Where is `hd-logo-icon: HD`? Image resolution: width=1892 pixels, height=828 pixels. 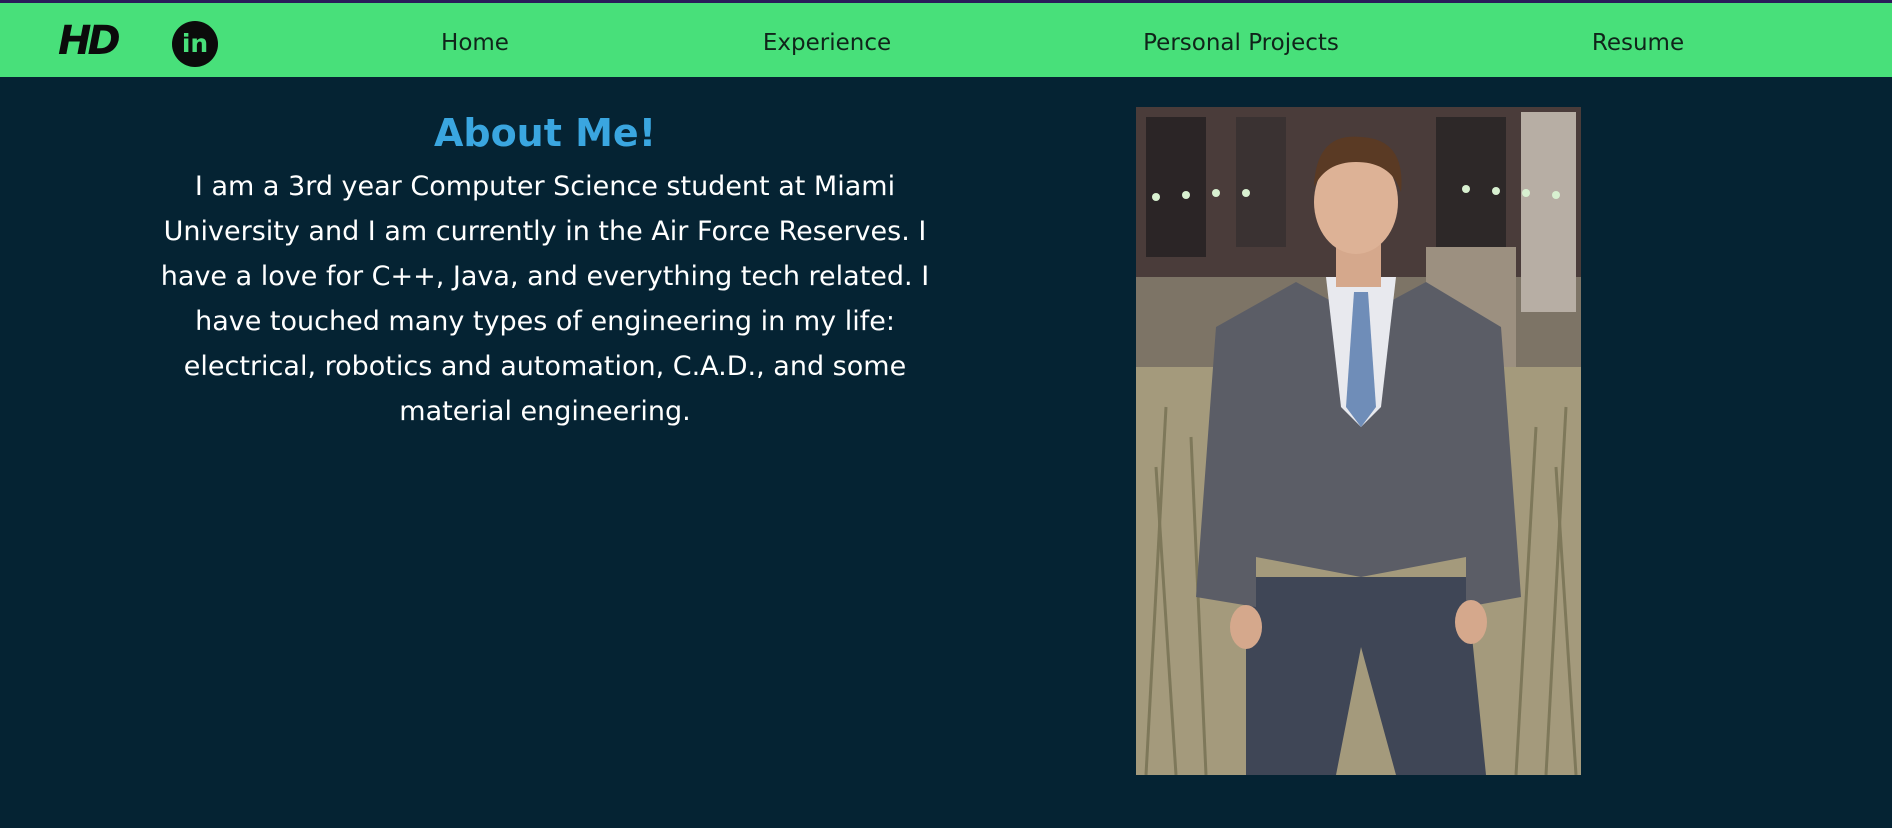 hd-logo-icon: HD is located at coordinates (89, 41).